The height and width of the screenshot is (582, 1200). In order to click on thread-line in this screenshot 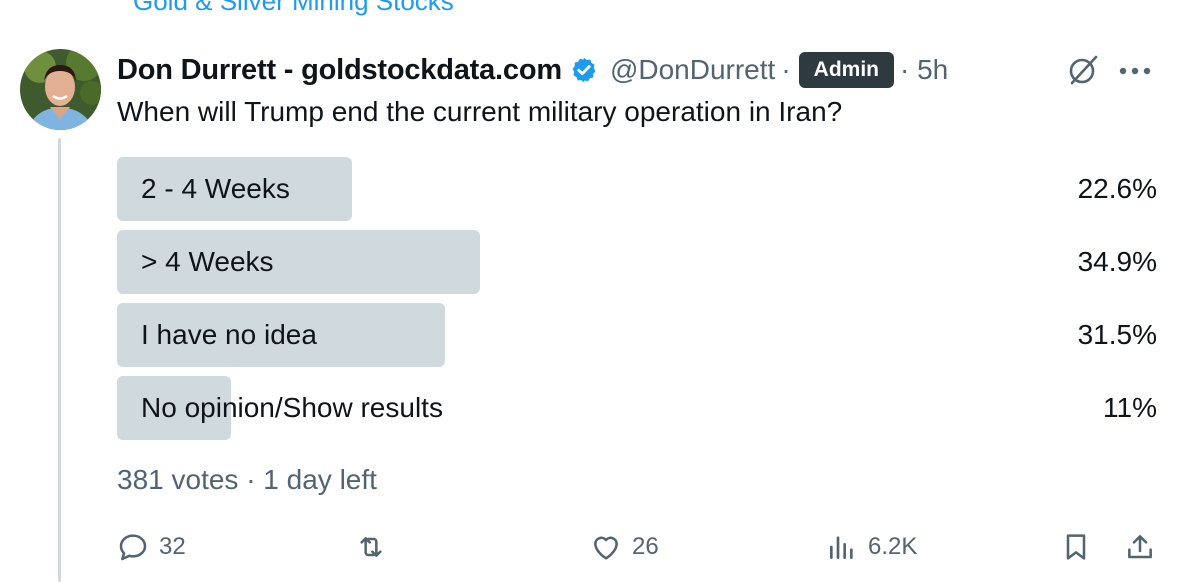, I will do `click(59, 360)`.